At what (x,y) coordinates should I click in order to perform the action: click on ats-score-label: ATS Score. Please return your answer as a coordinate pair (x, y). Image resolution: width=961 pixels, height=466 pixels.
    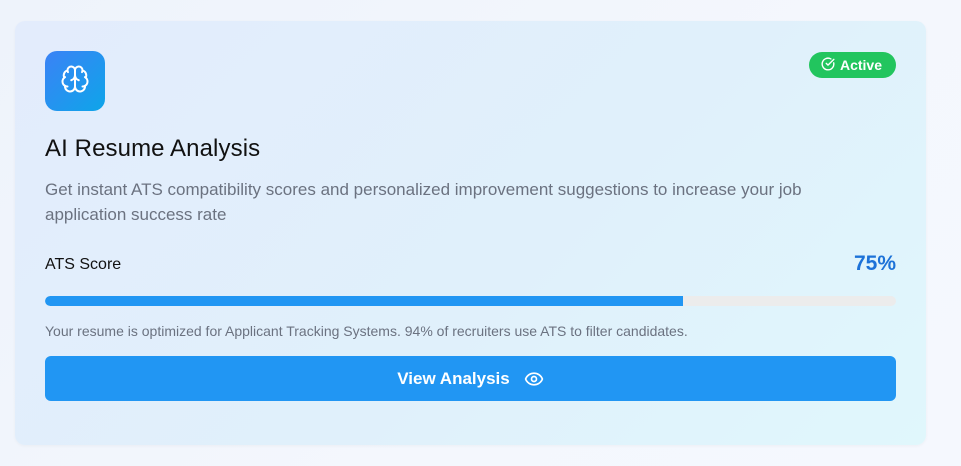
    Looking at the image, I should click on (83, 264).